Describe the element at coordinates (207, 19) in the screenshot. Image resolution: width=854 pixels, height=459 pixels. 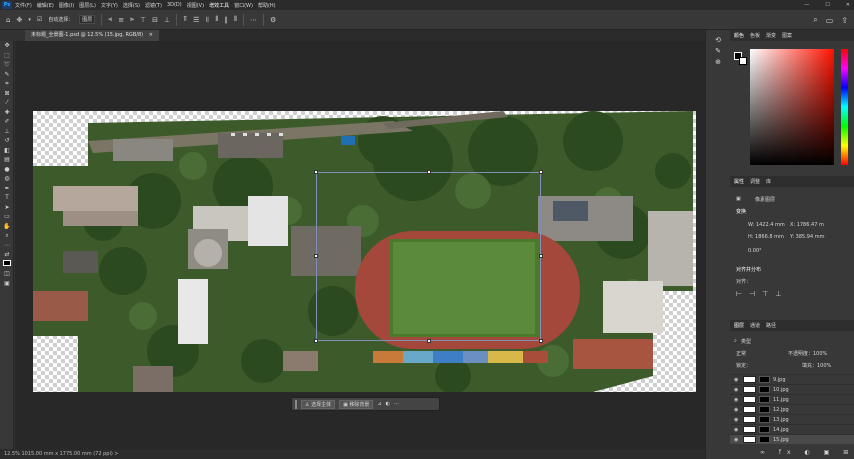
I see `distribute-bottom-icon: ⫫` at that location.